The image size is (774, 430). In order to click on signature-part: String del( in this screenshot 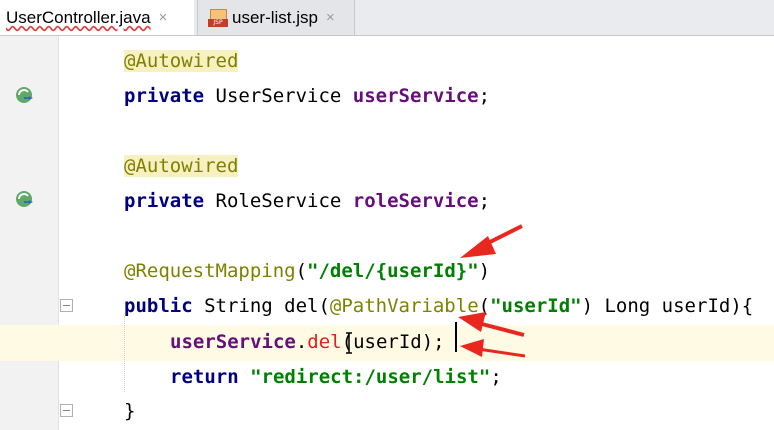, I will do `click(261, 306)`.